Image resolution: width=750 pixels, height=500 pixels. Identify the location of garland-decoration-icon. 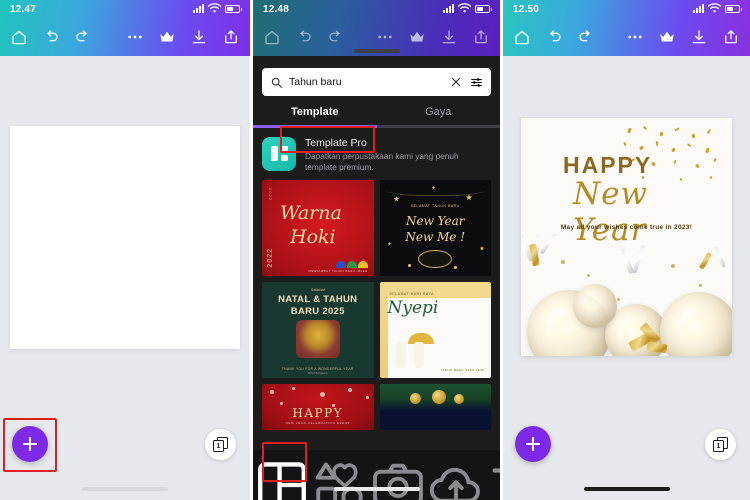
(435, 189).